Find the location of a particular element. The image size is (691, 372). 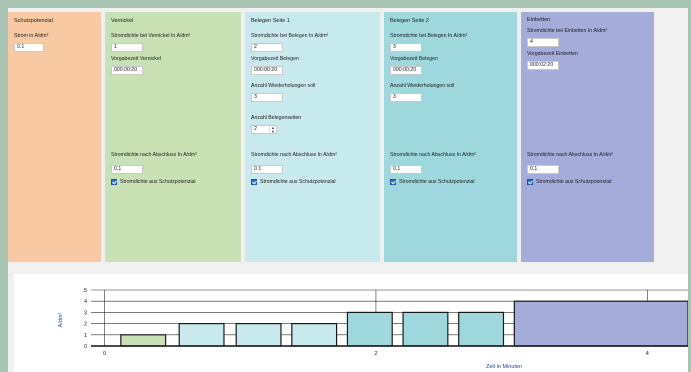

vorgabezeit-label: Vorgabezeit Vernickel is located at coordinates (136, 59).